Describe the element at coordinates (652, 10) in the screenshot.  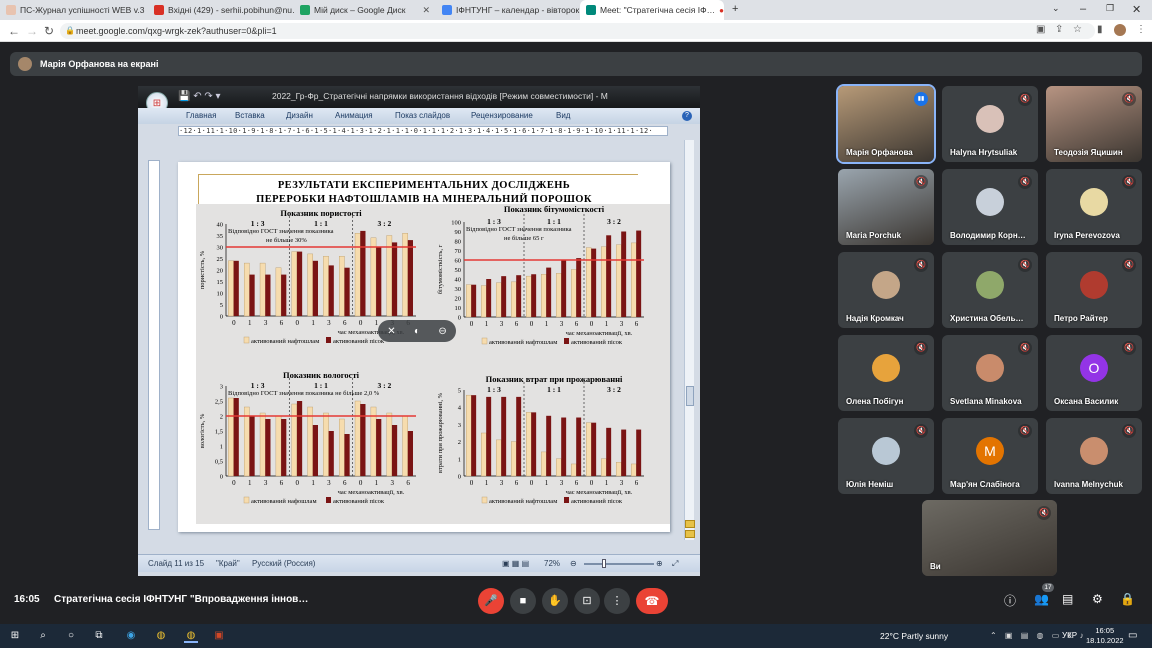
I see `browser-tab-5-active: Meet: "Стратегічна сесія ІФ… ● ✕` at that location.